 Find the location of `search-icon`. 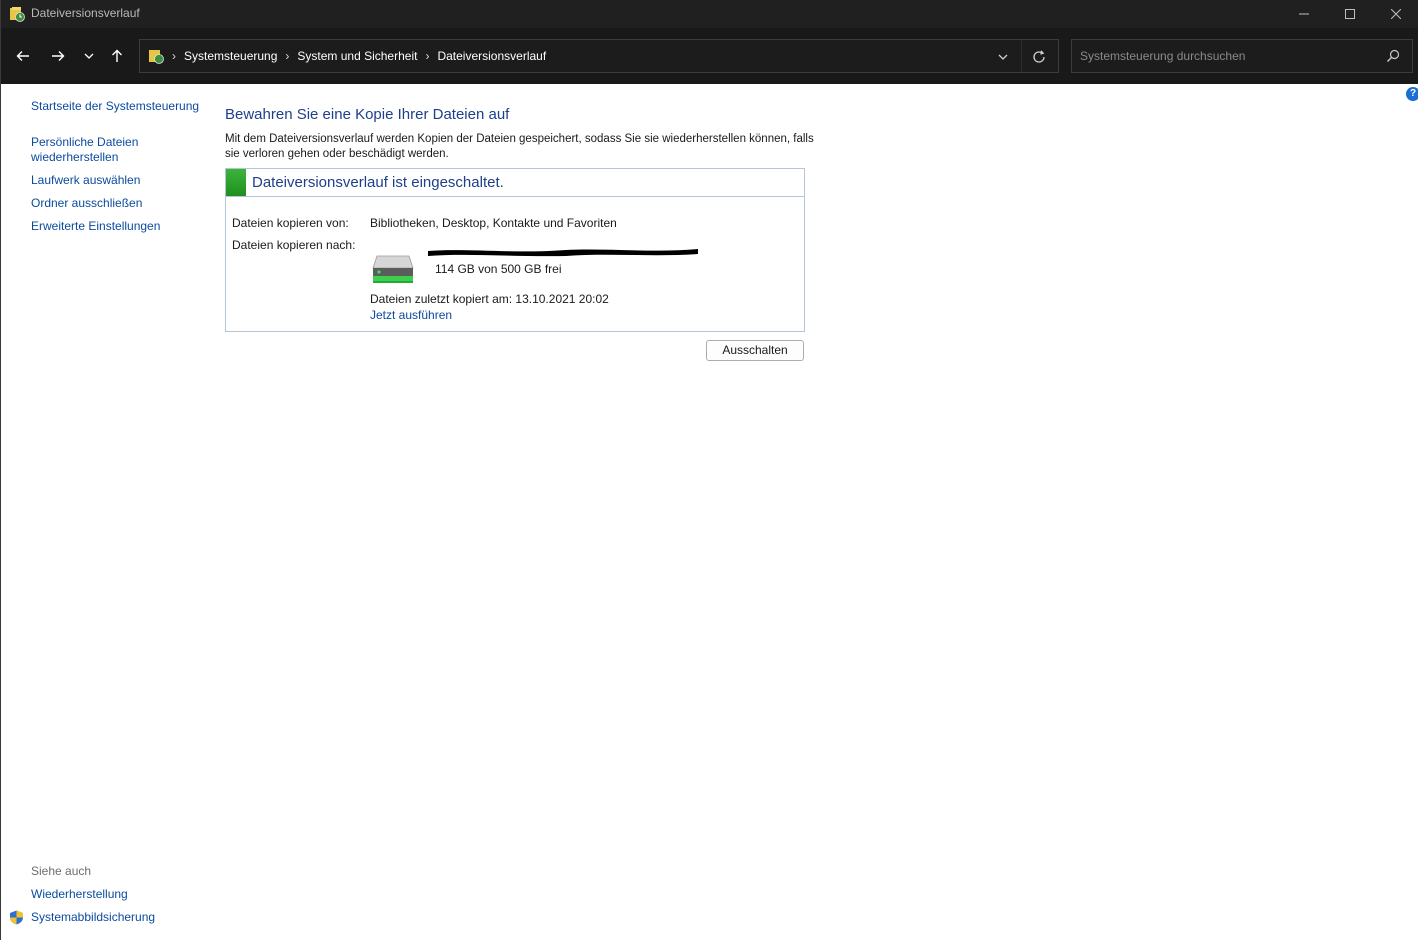

search-icon is located at coordinates (1393, 56).